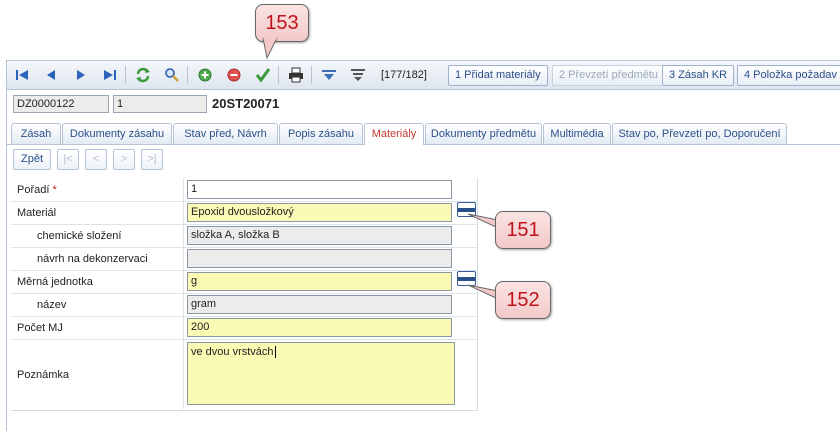 This screenshot has width=840, height=431. I want to click on mj-input: g, so click(319, 281).